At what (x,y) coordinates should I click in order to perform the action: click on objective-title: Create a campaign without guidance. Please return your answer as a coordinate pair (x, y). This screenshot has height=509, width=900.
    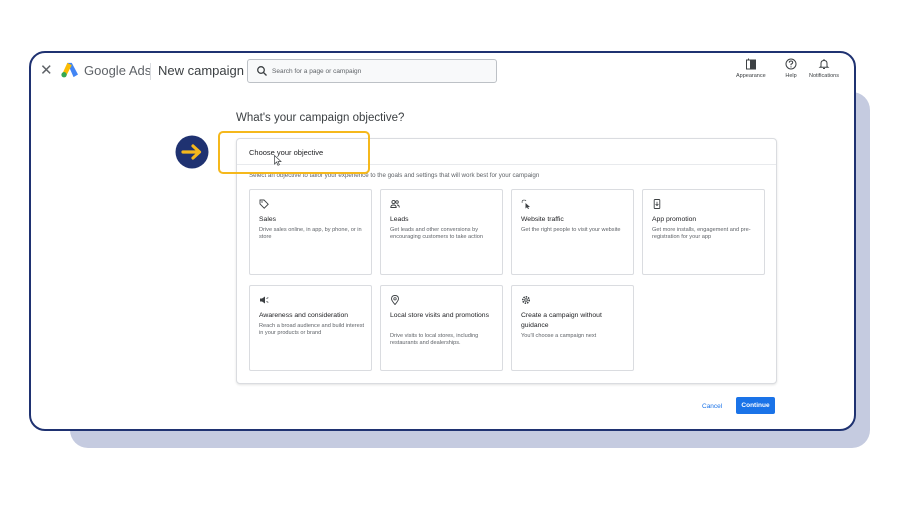
    Looking at the image, I should click on (561, 320).